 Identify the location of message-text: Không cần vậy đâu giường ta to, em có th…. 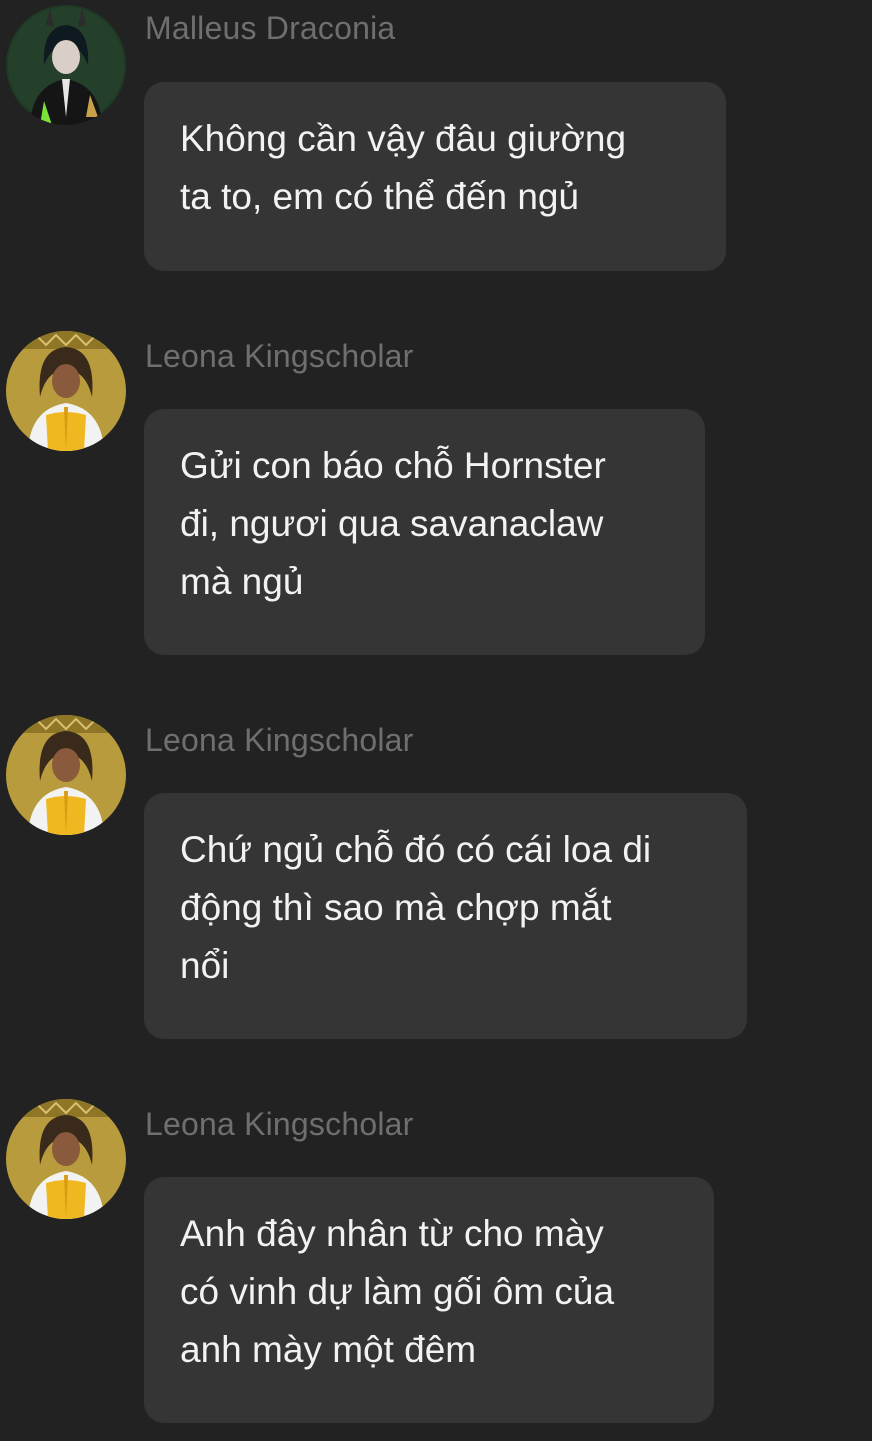
(403, 167).